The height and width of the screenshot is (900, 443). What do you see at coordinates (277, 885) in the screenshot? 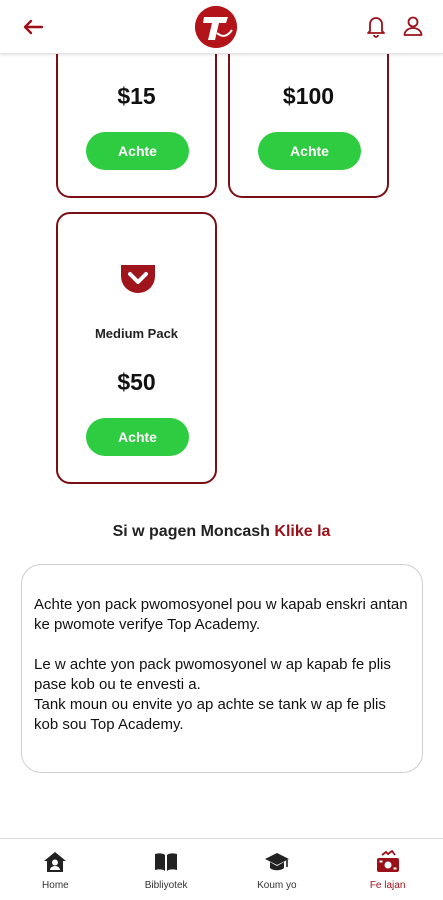
I see `nav-label: Koum yo` at bounding box center [277, 885].